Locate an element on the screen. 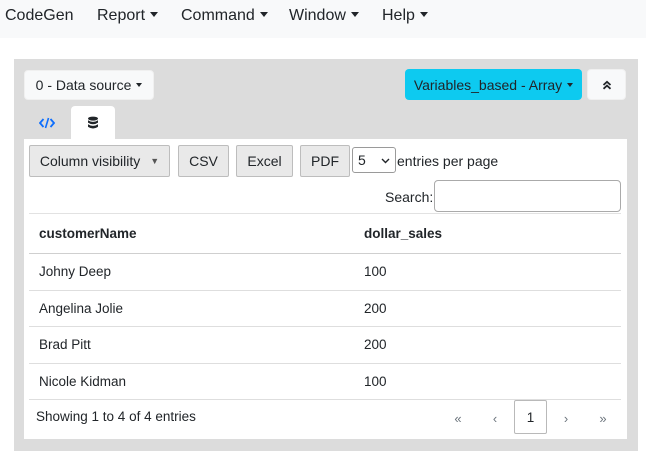  variables-dropdown: Variables_based - Array is located at coordinates (493, 84).